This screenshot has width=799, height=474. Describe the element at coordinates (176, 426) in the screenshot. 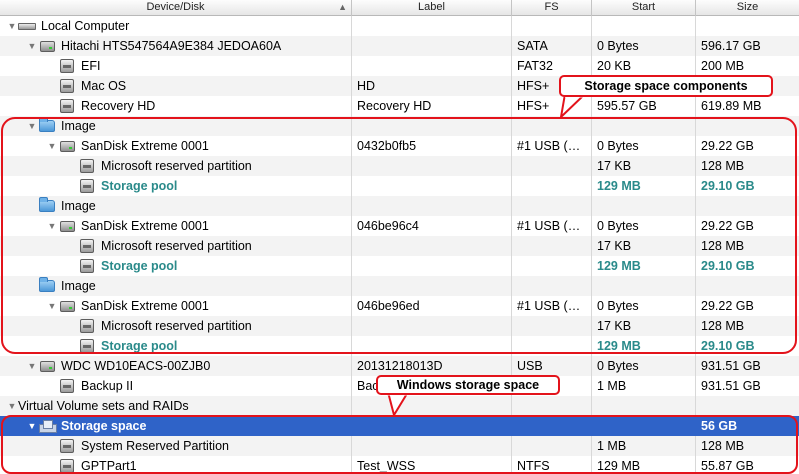

I see `device-cell: ▼ Storage space` at that location.